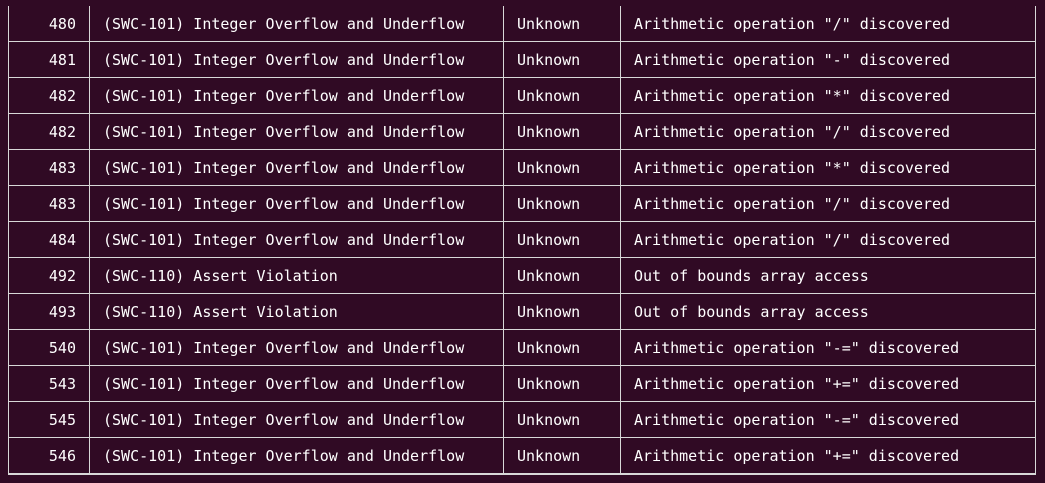 This screenshot has height=483, width=1045. Describe the element at coordinates (792, 60) in the screenshot. I see `description-cell: Arithmetic operation "-" discovered` at that location.